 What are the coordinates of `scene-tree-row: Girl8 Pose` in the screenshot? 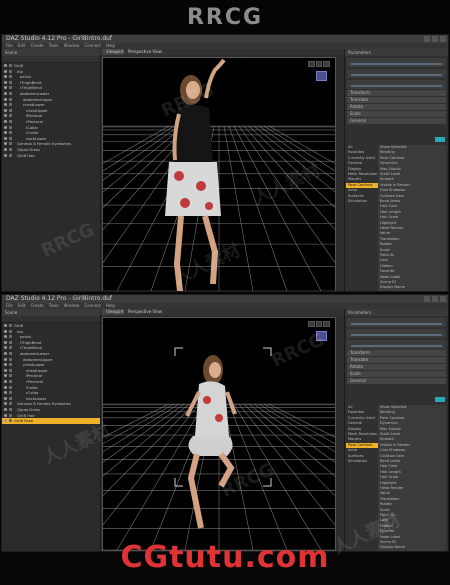 It's located at (51, 421).